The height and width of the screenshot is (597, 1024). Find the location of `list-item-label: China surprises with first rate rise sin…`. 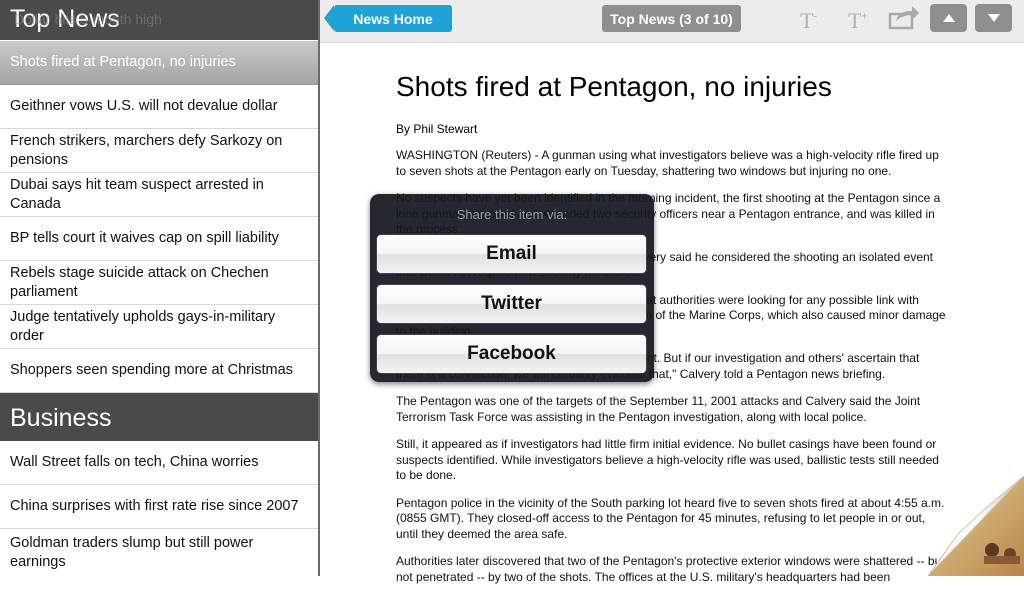

list-item-label: China surprises with first rate rise sin… is located at coordinates (154, 506).